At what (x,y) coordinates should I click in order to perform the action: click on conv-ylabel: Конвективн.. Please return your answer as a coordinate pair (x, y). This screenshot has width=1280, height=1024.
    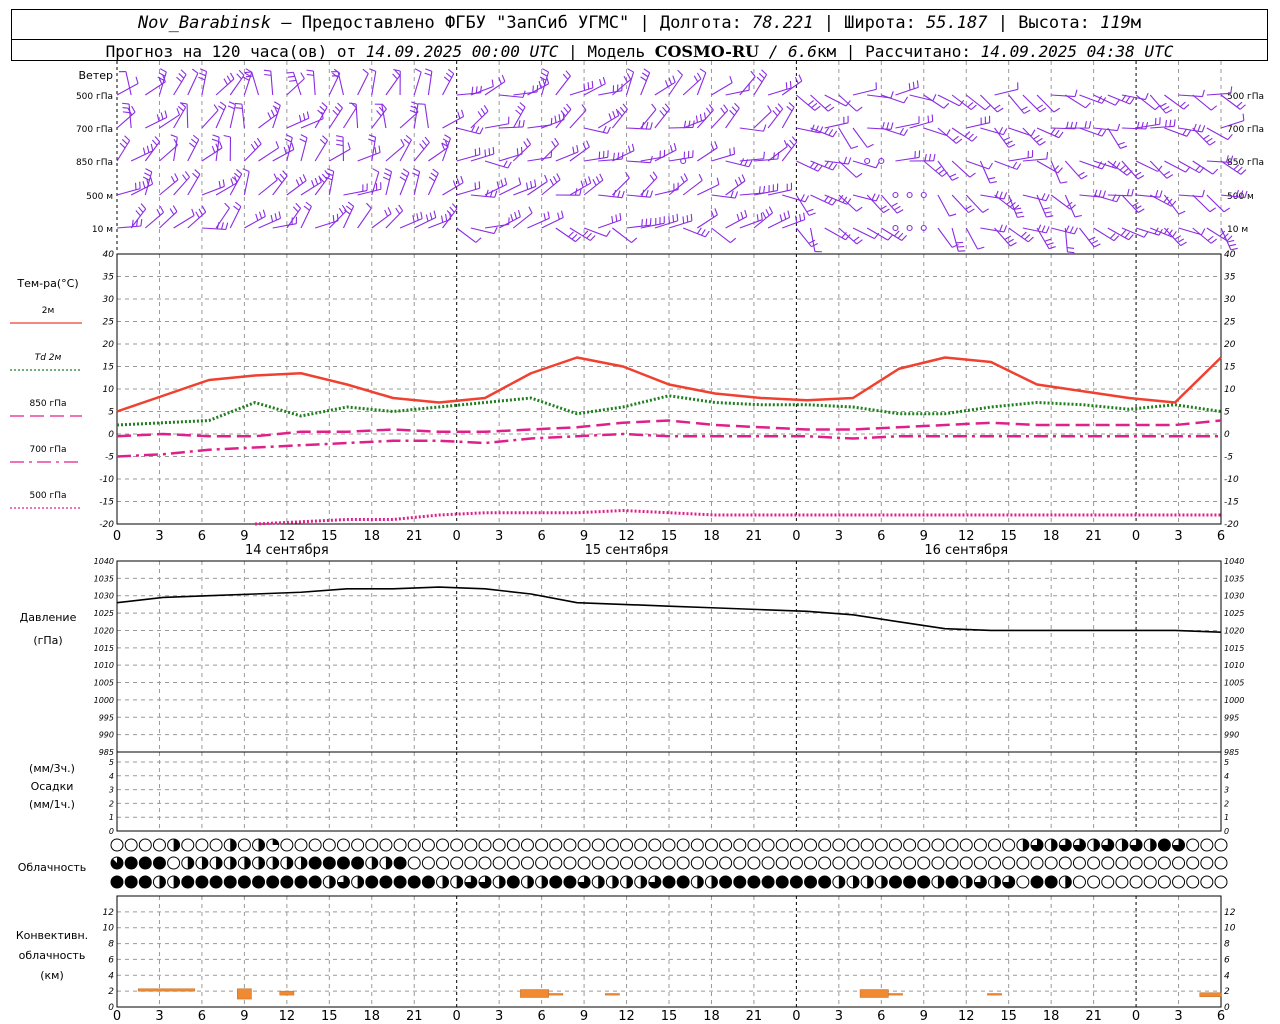
    Looking at the image, I should click on (52, 935).